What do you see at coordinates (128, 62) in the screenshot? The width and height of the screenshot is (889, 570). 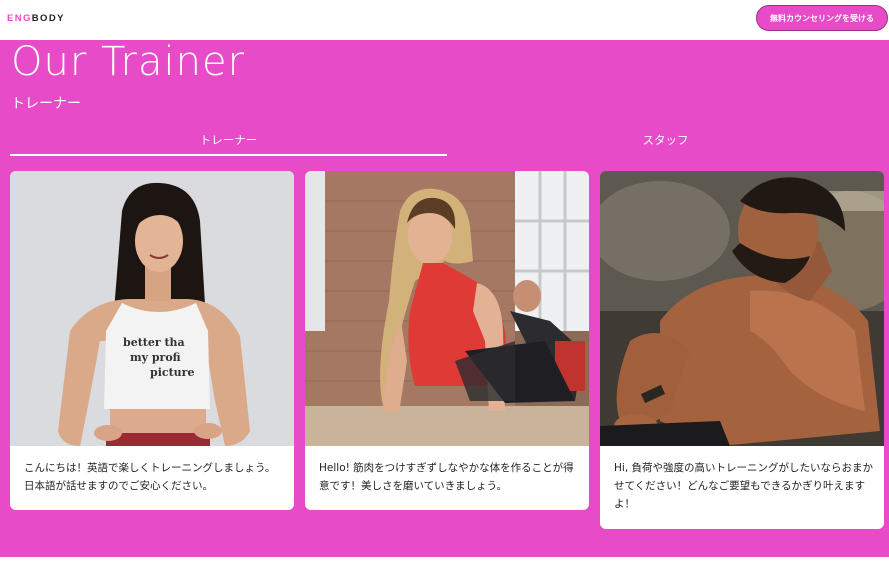 I see `section-title: Our Trainer` at bounding box center [128, 62].